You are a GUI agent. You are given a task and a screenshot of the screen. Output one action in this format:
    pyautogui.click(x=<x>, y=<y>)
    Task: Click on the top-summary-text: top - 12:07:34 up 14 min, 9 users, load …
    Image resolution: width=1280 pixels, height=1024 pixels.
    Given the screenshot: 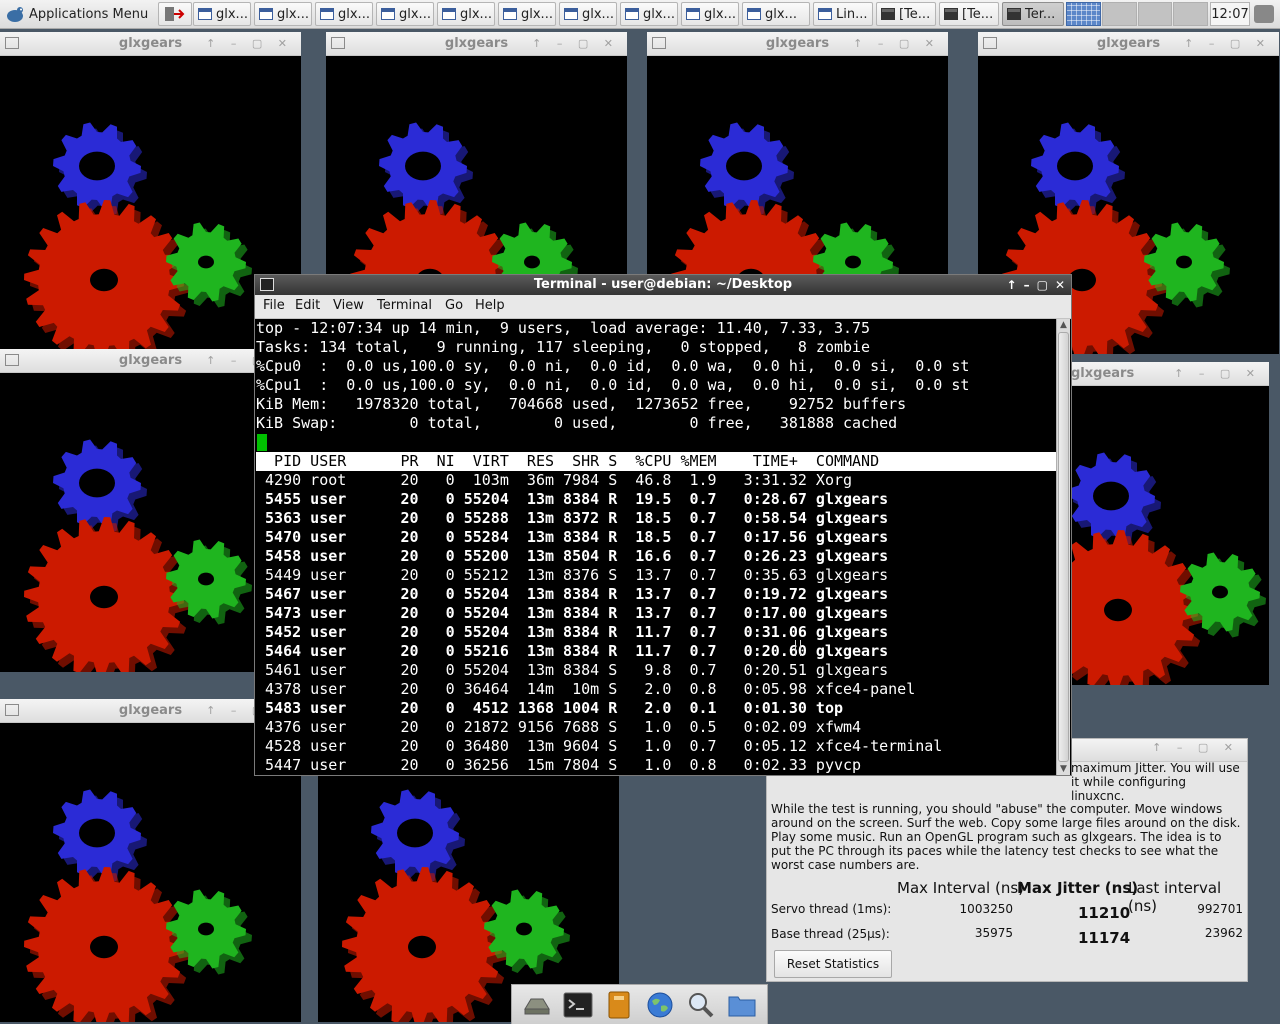 What is the action you would take?
    pyautogui.click(x=563, y=328)
    